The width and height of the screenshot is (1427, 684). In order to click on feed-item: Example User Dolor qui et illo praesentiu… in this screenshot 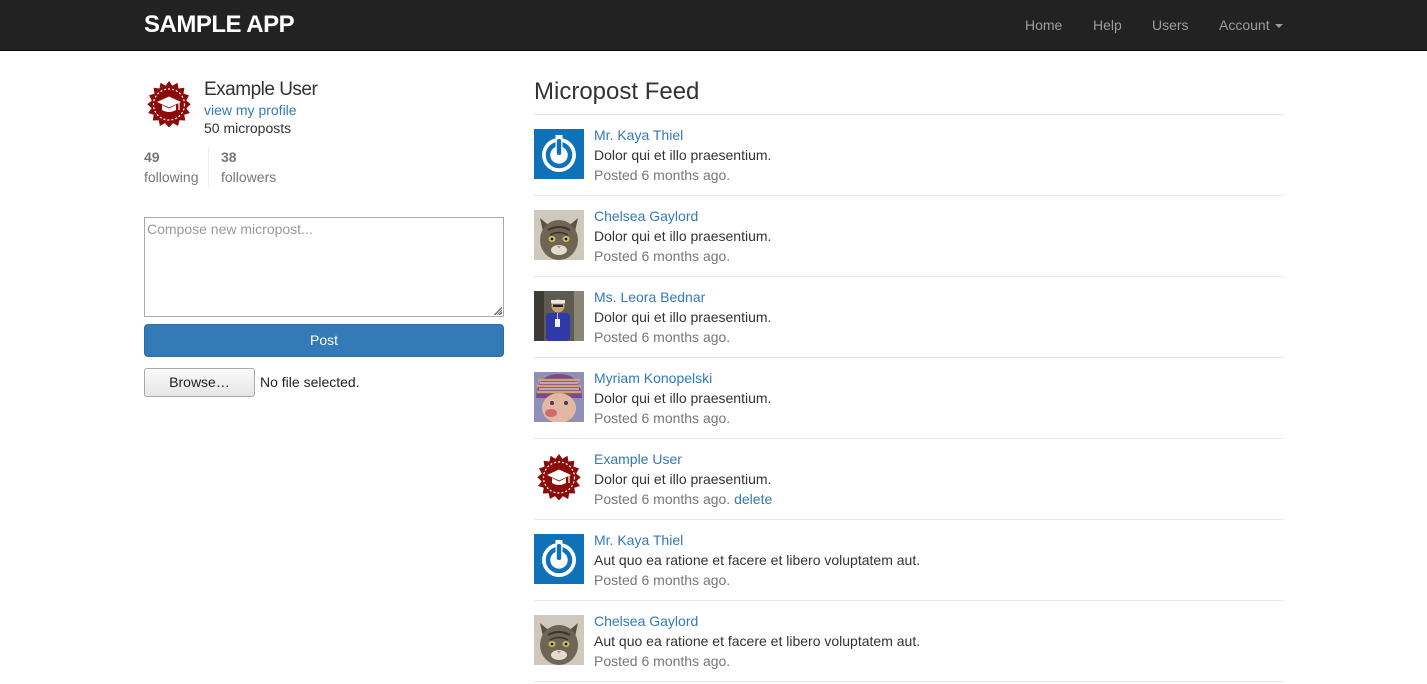, I will do `click(909, 479)`.